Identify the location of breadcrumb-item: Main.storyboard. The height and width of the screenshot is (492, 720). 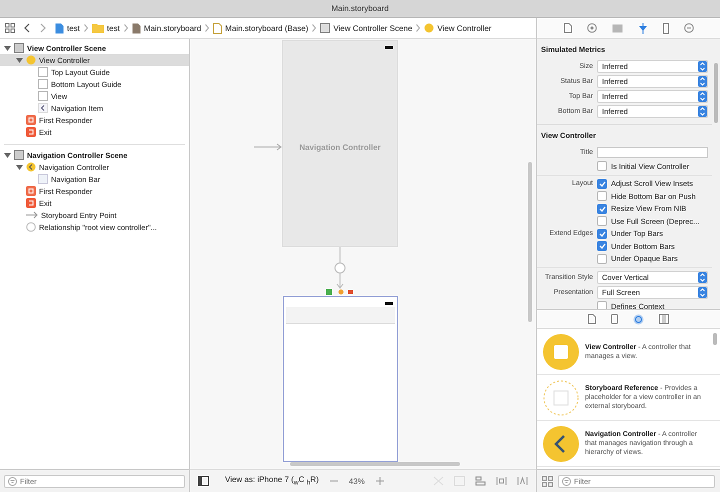
(167, 28).